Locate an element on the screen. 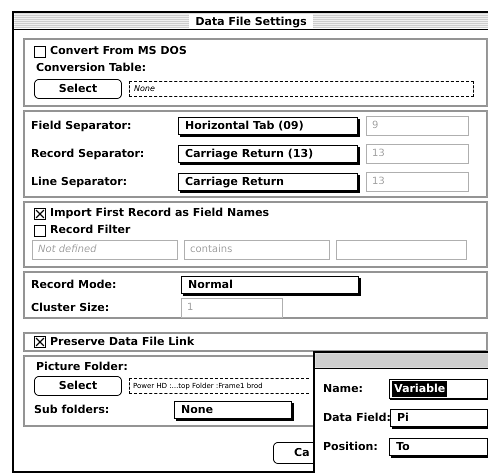 Image resolution: width=488 pixels, height=473 pixels. cancel-button: Ca is located at coordinates (293, 453).